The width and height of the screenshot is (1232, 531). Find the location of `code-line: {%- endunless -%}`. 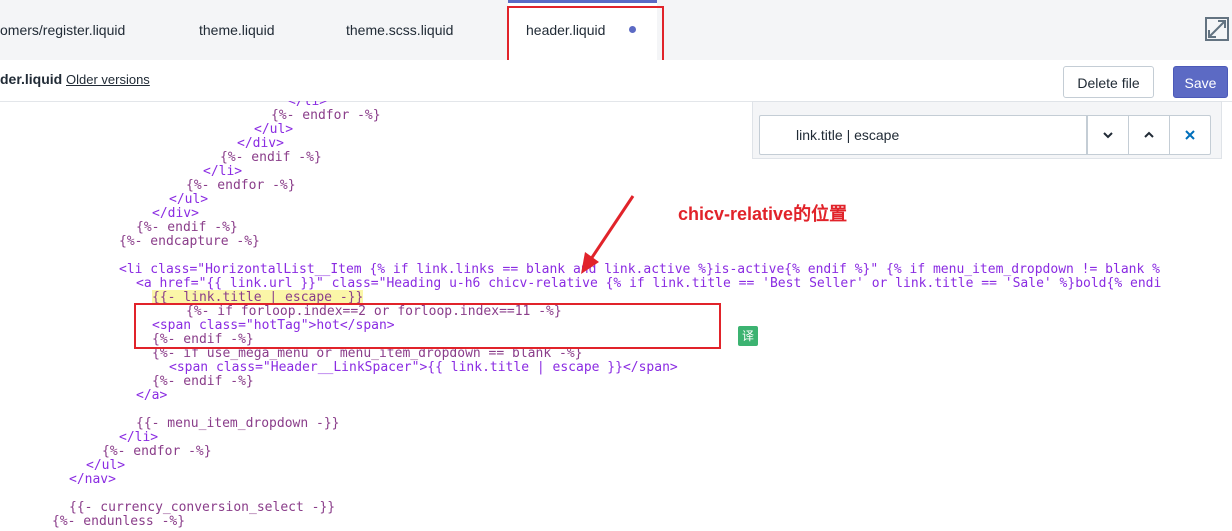

code-line: {%- endunless -%} is located at coordinates (119, 521).